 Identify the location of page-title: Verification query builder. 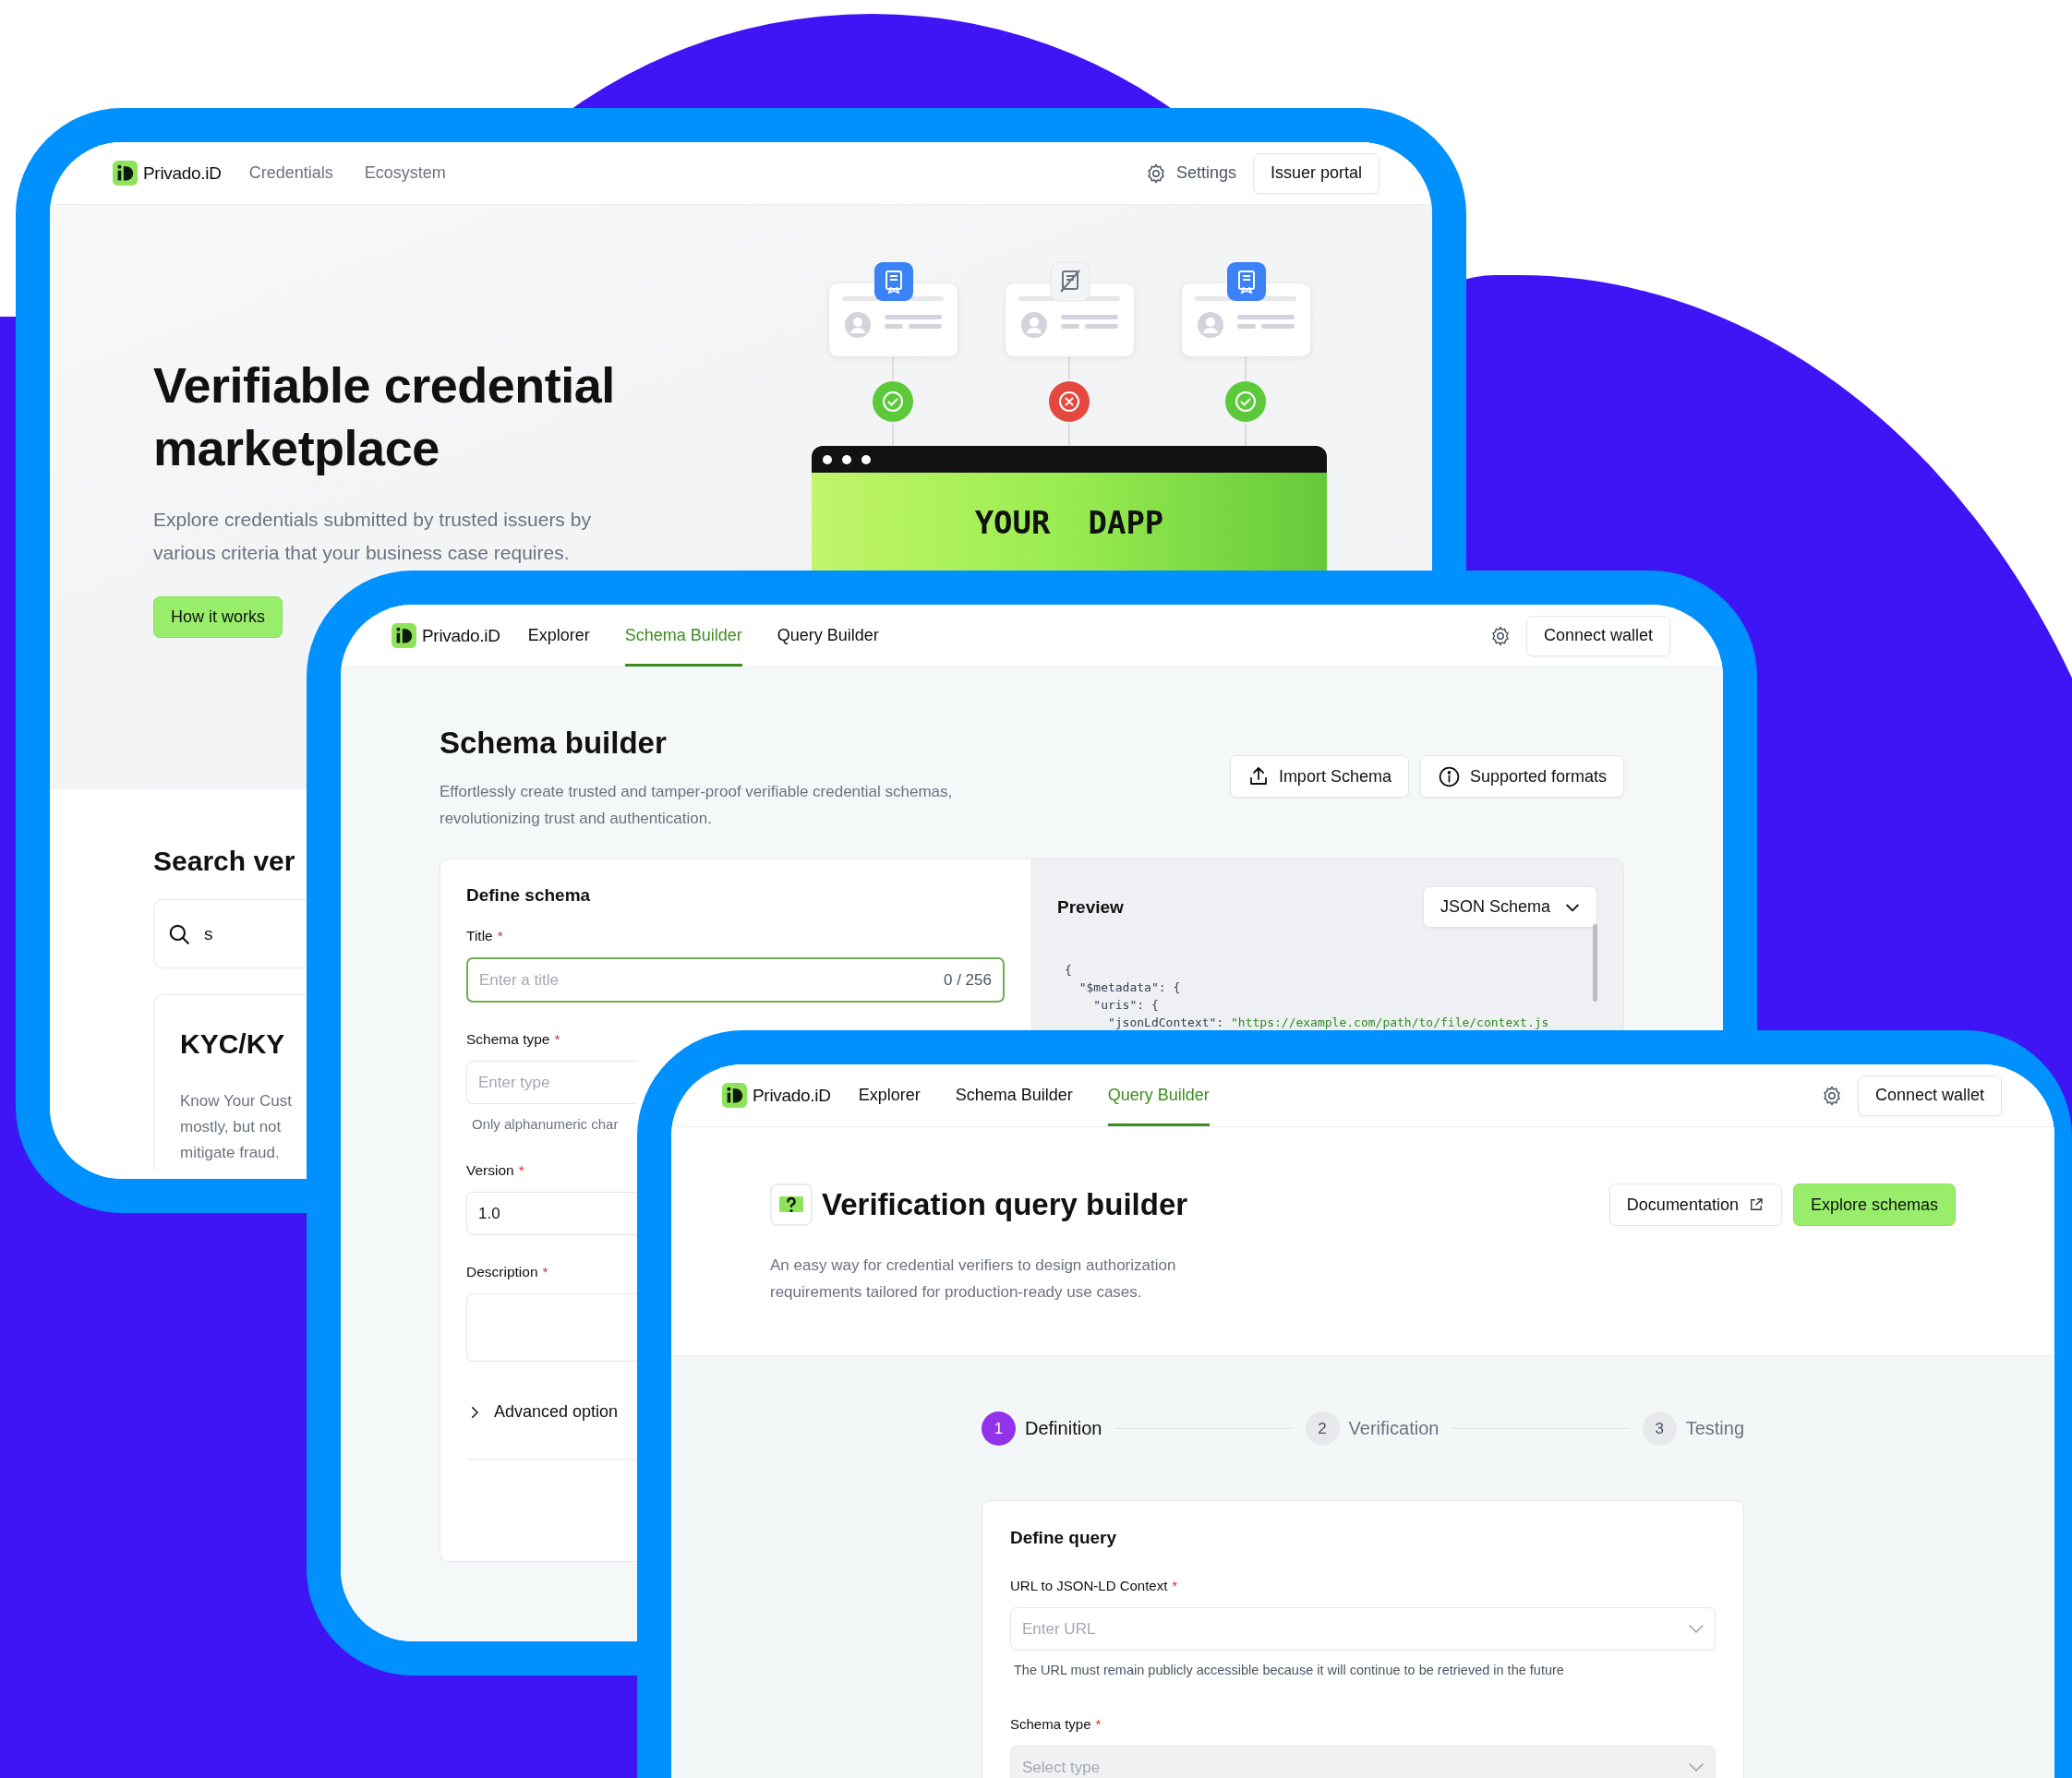
(1005, 1204).